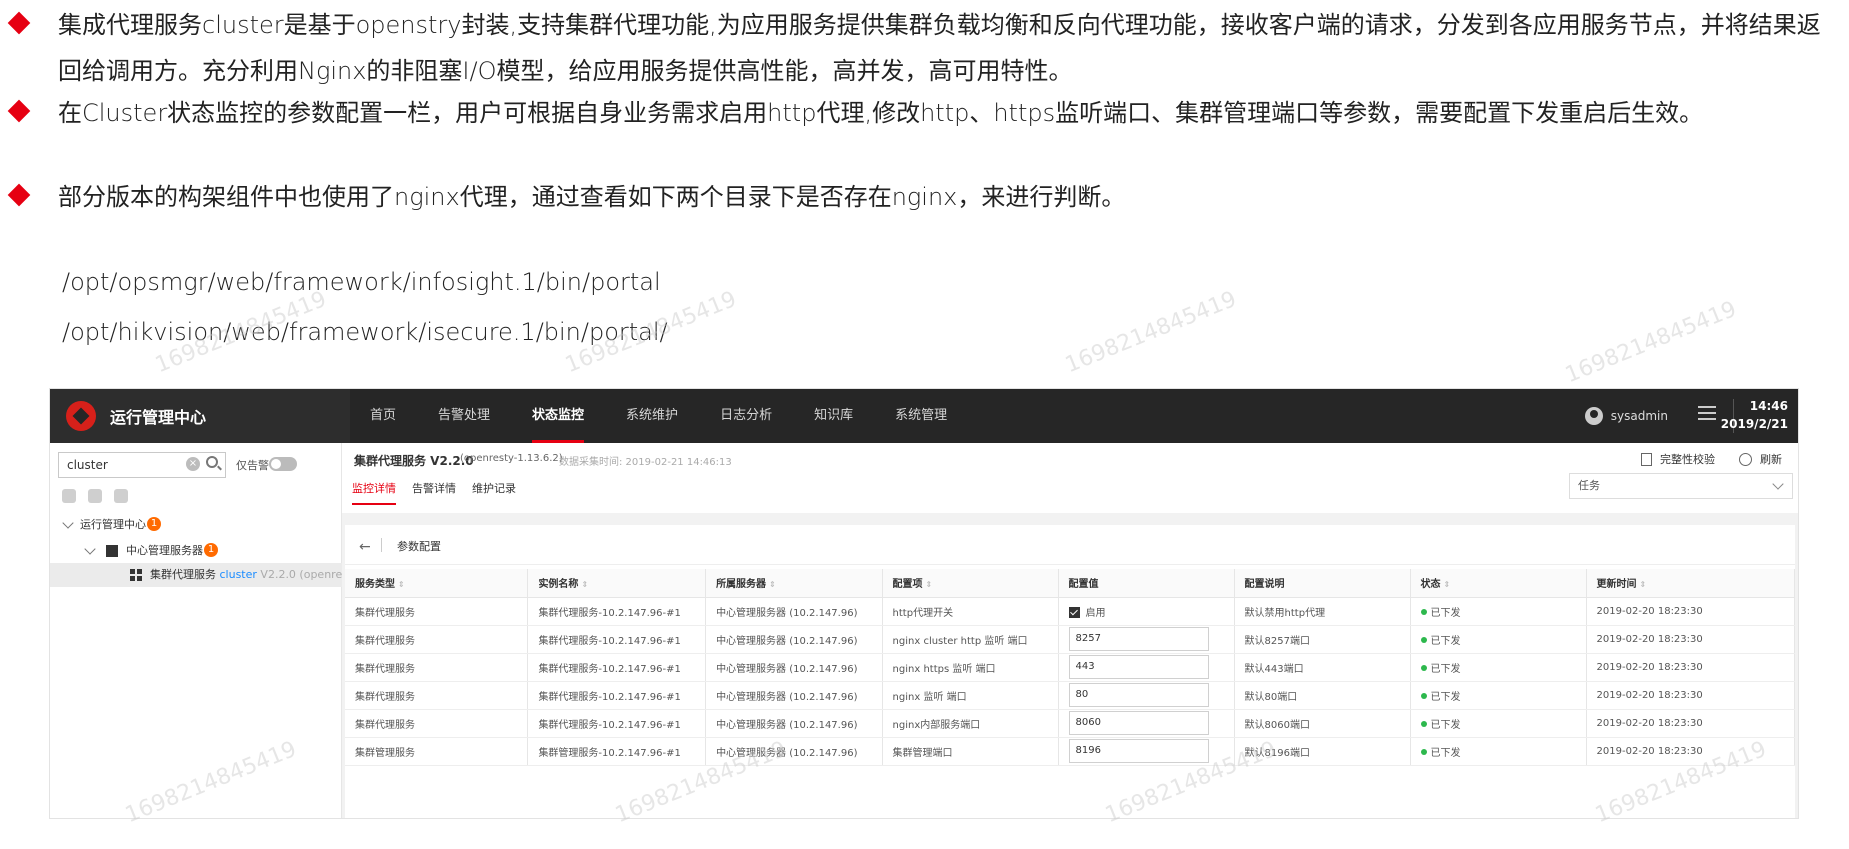  I want to click on app-title: 运行管理中心, so click(158, 418).